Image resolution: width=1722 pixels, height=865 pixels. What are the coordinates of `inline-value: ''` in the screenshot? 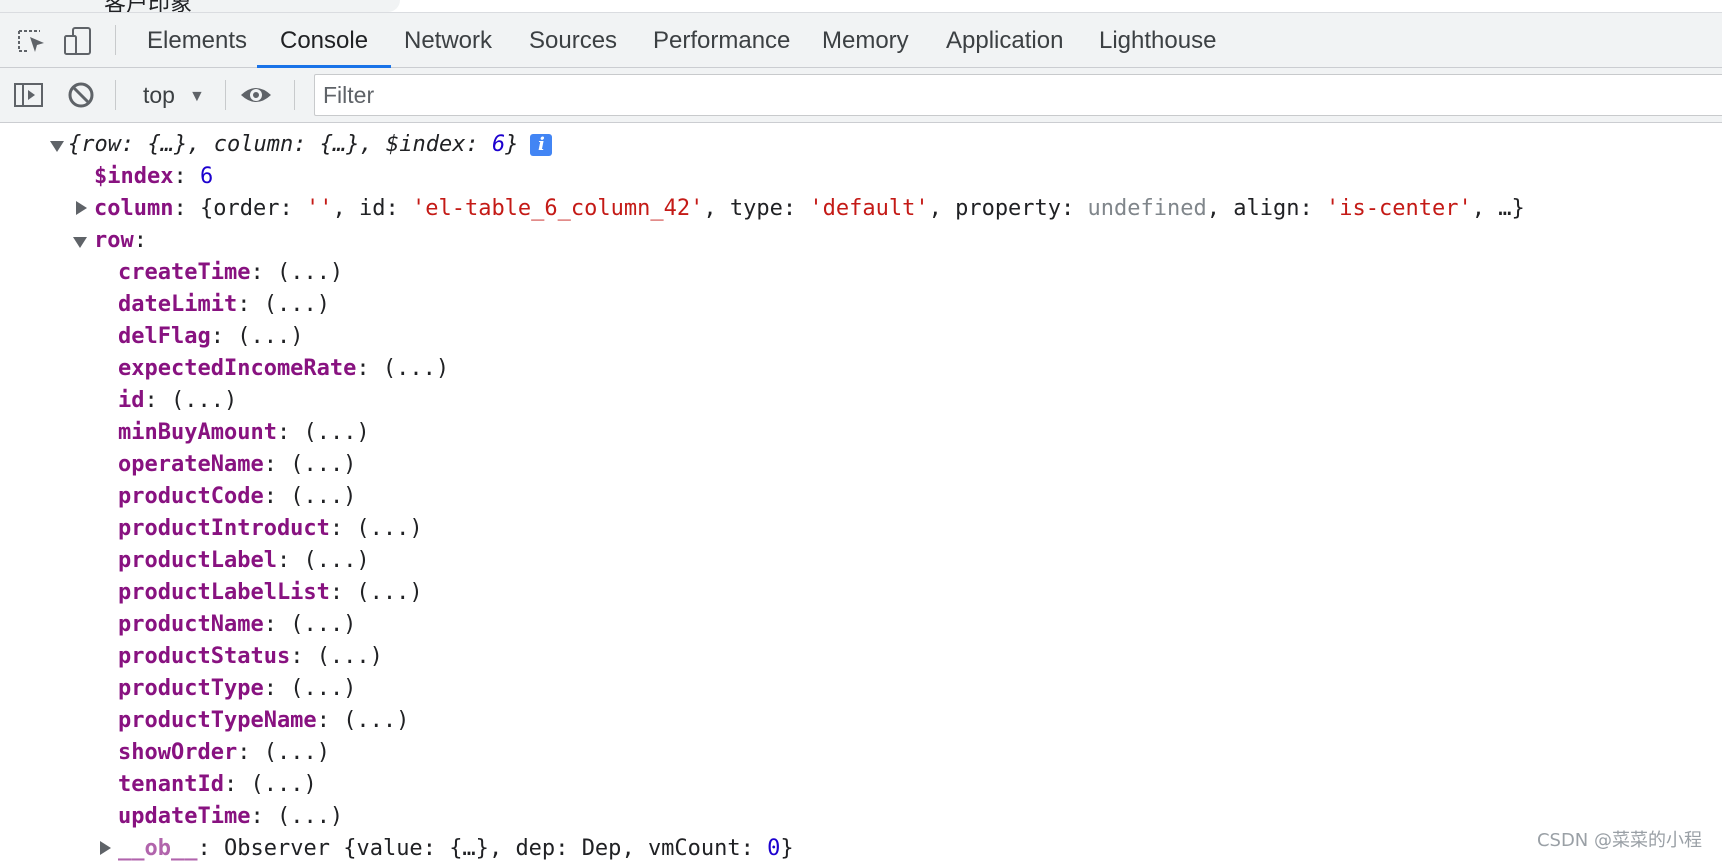 It's located at (319, 208).